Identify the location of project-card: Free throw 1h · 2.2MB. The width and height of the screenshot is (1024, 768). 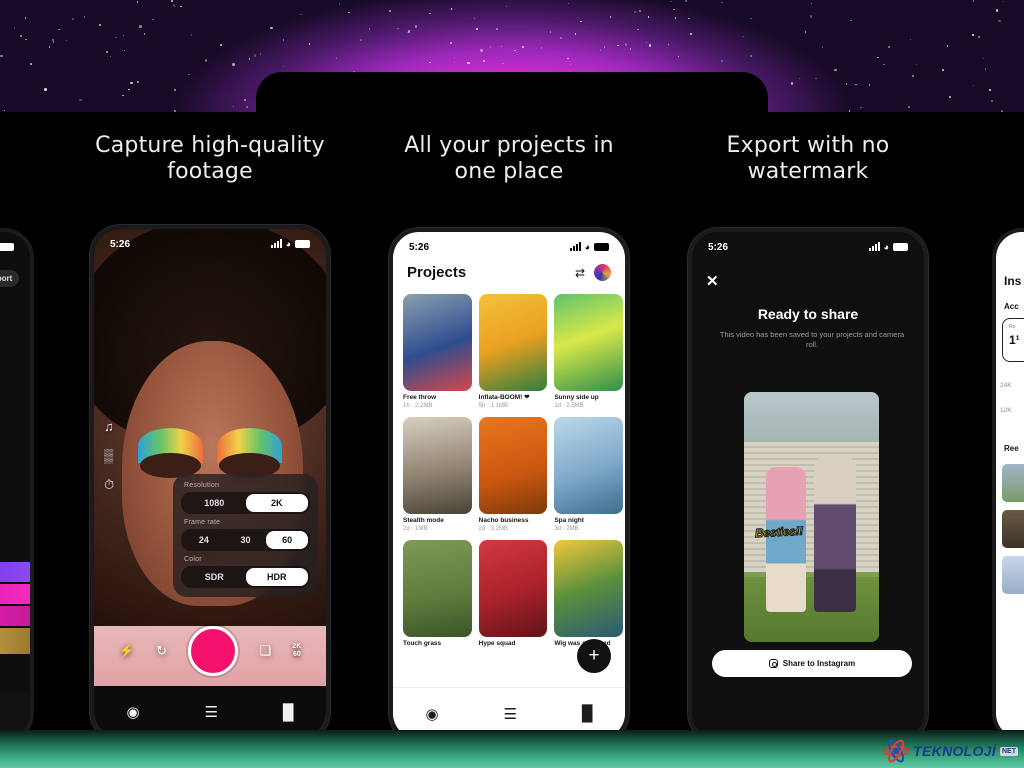
(437, 352).